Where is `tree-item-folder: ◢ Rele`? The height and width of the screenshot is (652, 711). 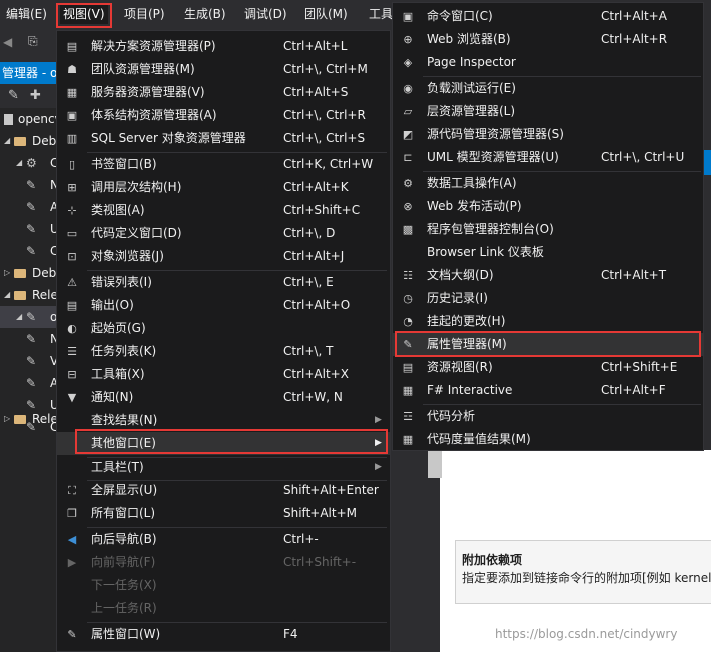 tree-item-folder: ◢ Rele is located at coordinates (29, 295).